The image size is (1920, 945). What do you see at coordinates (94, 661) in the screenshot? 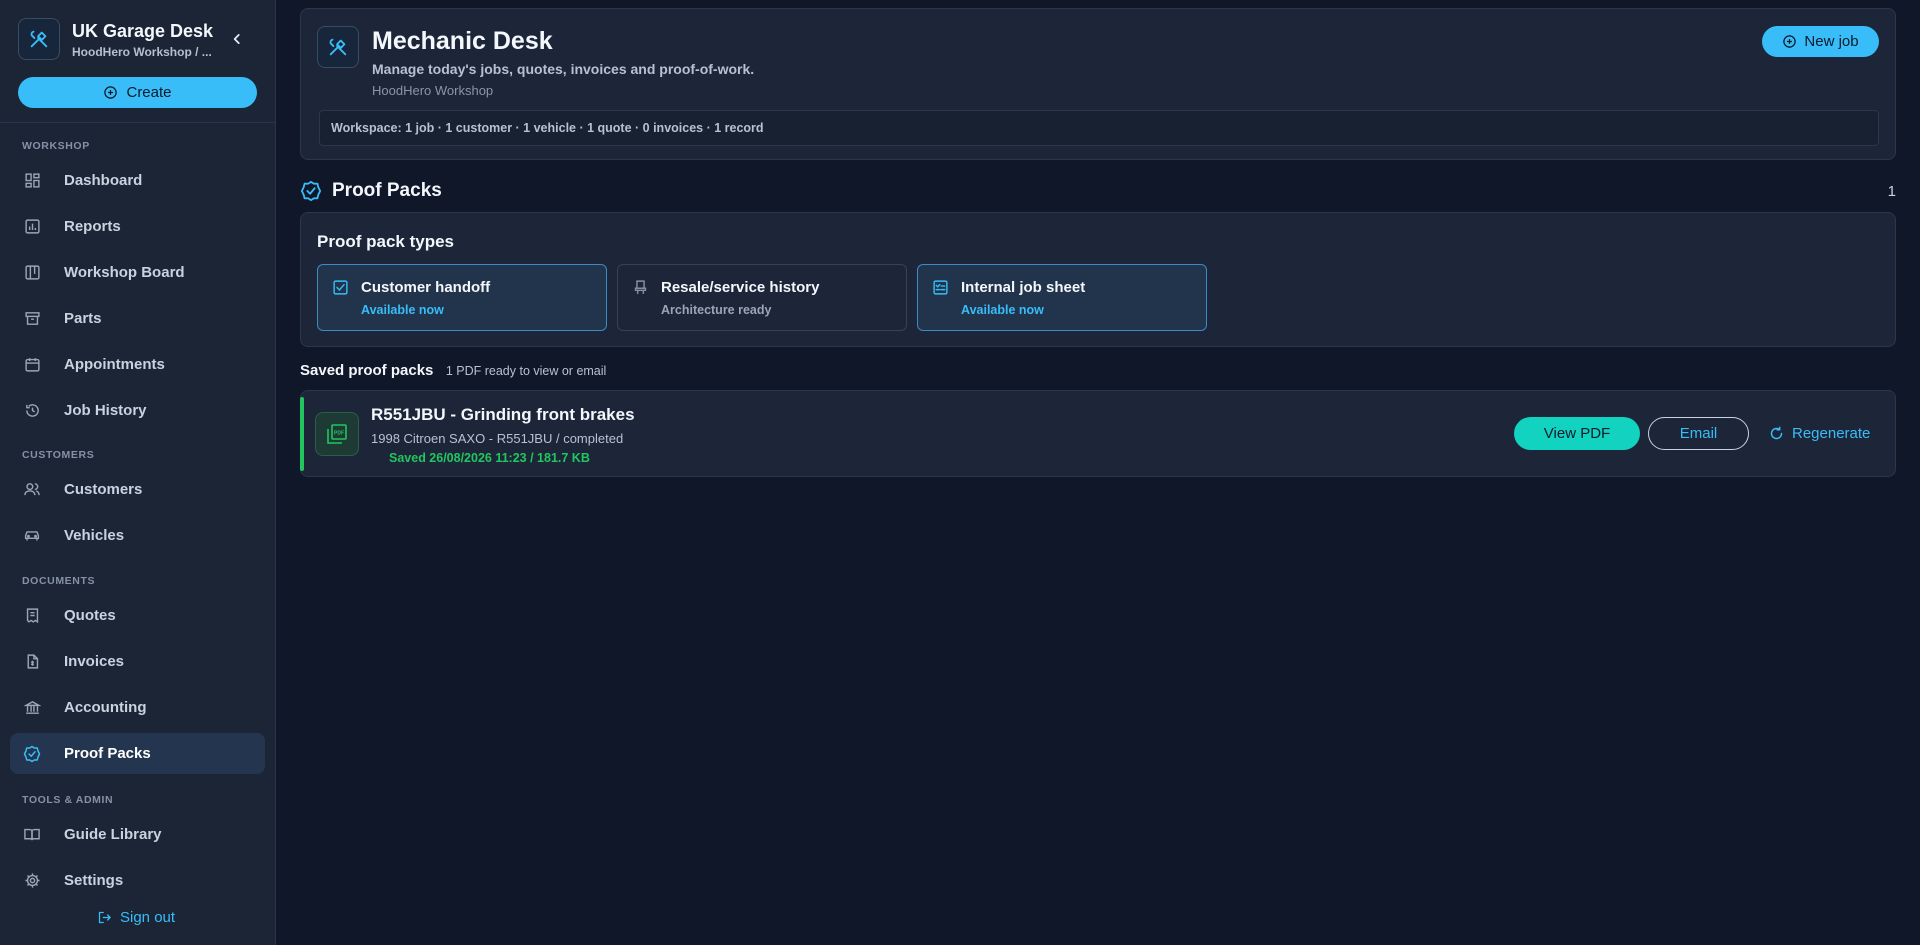
I see `sidebar-item-label: Invoices` at bounding box center [94, 661].